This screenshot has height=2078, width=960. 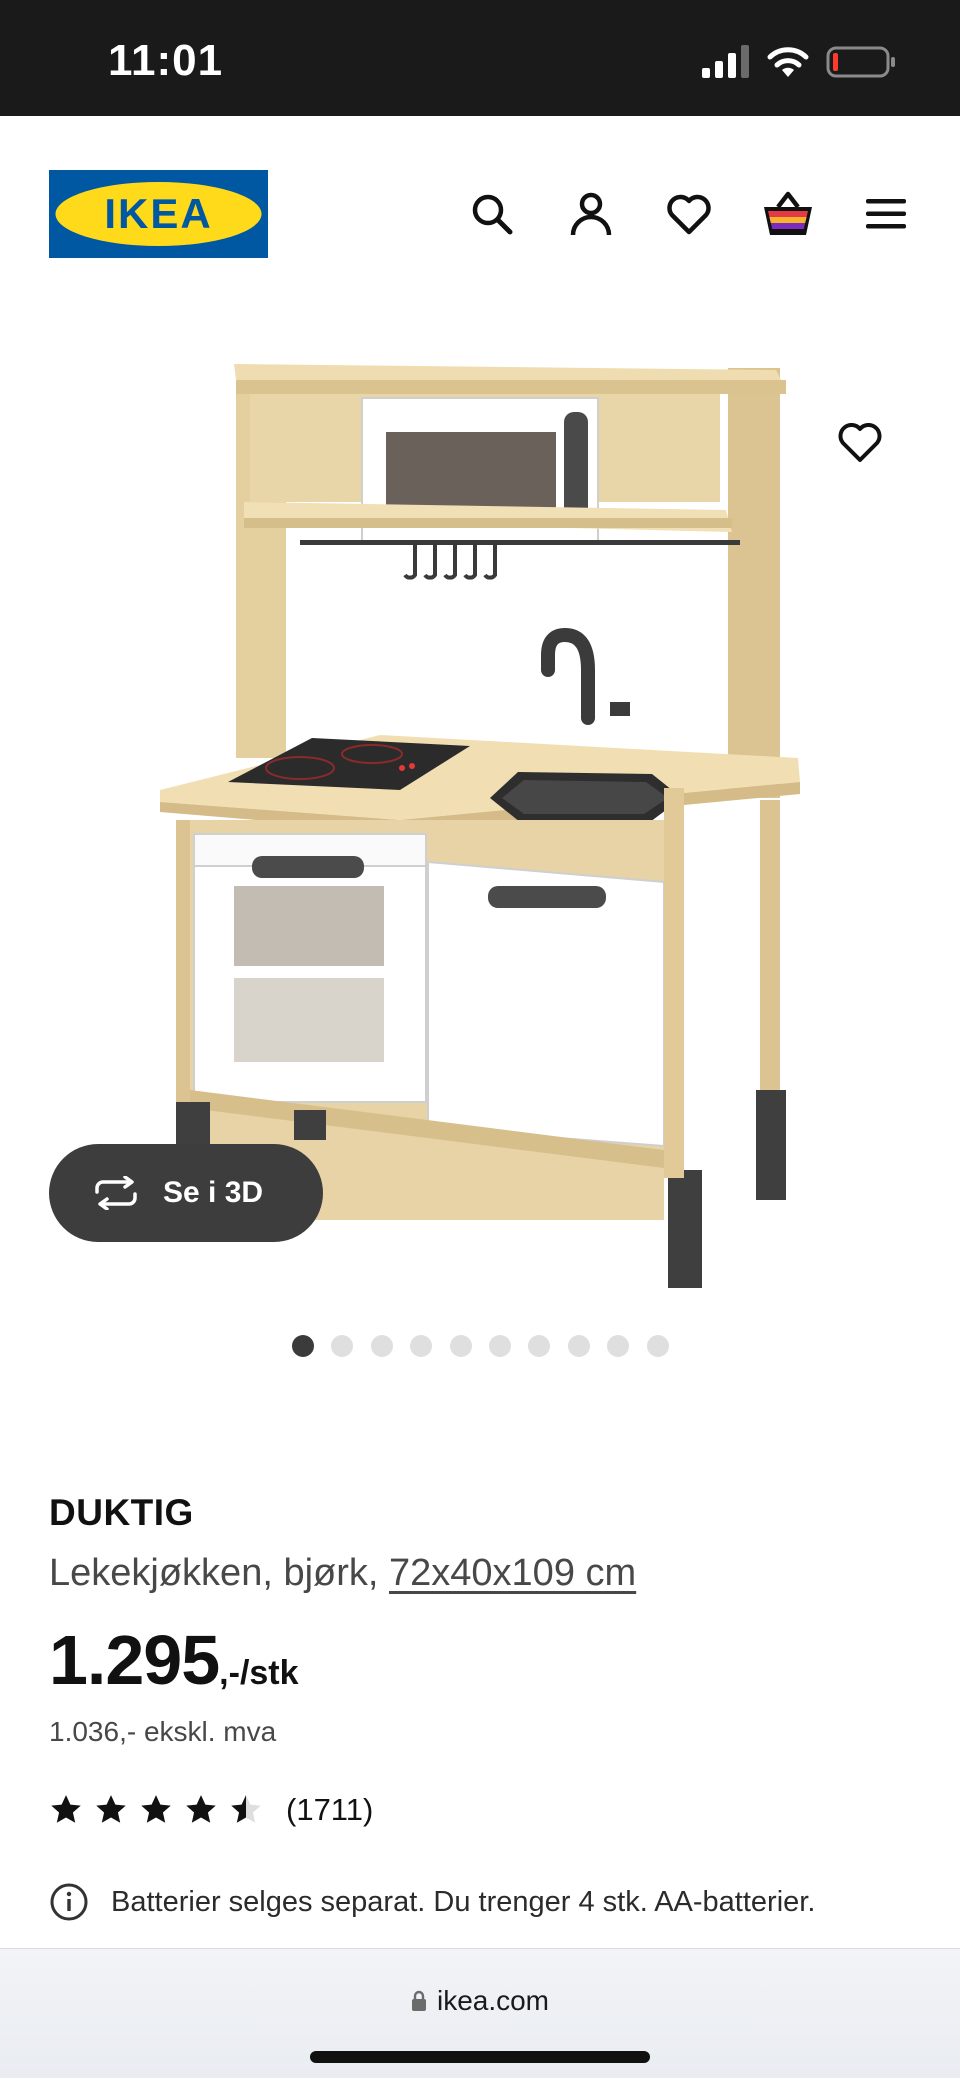 I want to click on account-button, so click(x=591, y=214).